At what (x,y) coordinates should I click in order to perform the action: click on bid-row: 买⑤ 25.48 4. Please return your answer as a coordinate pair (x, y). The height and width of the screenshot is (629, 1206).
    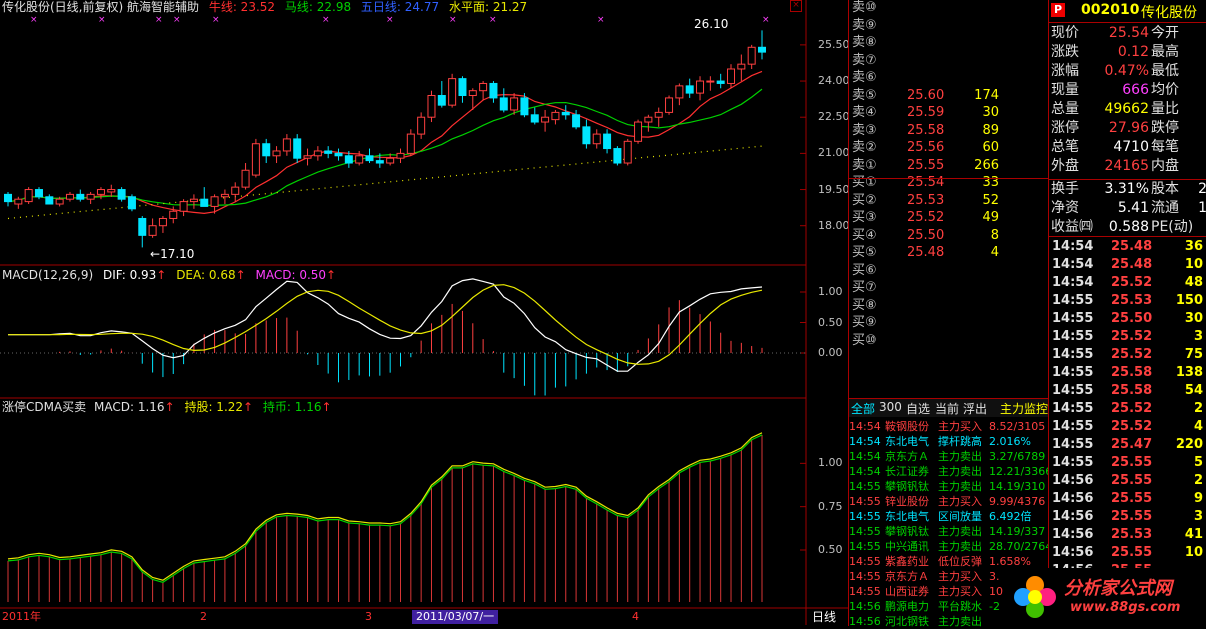
    Looking at the image, I should click on (949, 253).